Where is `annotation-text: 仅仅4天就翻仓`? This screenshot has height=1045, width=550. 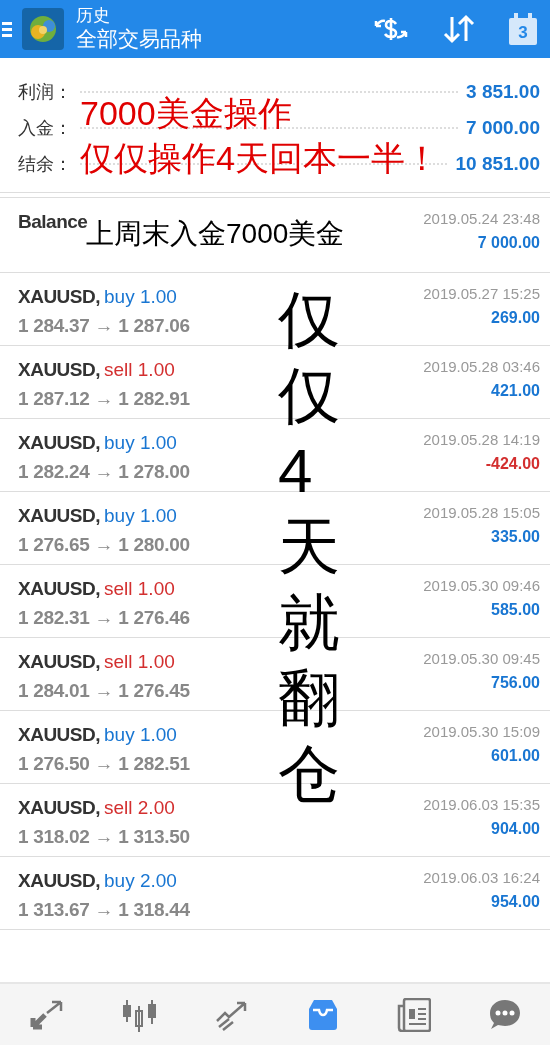
annotation-text: 仅仅4天就翻仓 is located at coordinates (309, 547).